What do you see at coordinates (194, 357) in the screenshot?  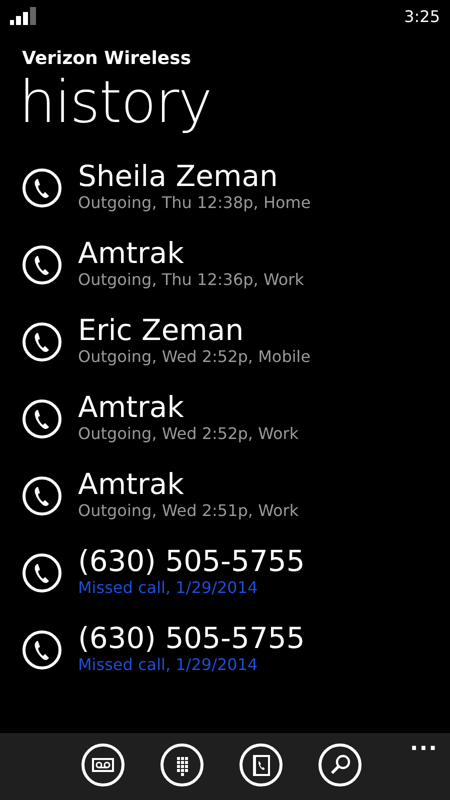 I see `call-detail: Outgoing, Wed 2:52p, Mobile` at bounding box center [194, 357].